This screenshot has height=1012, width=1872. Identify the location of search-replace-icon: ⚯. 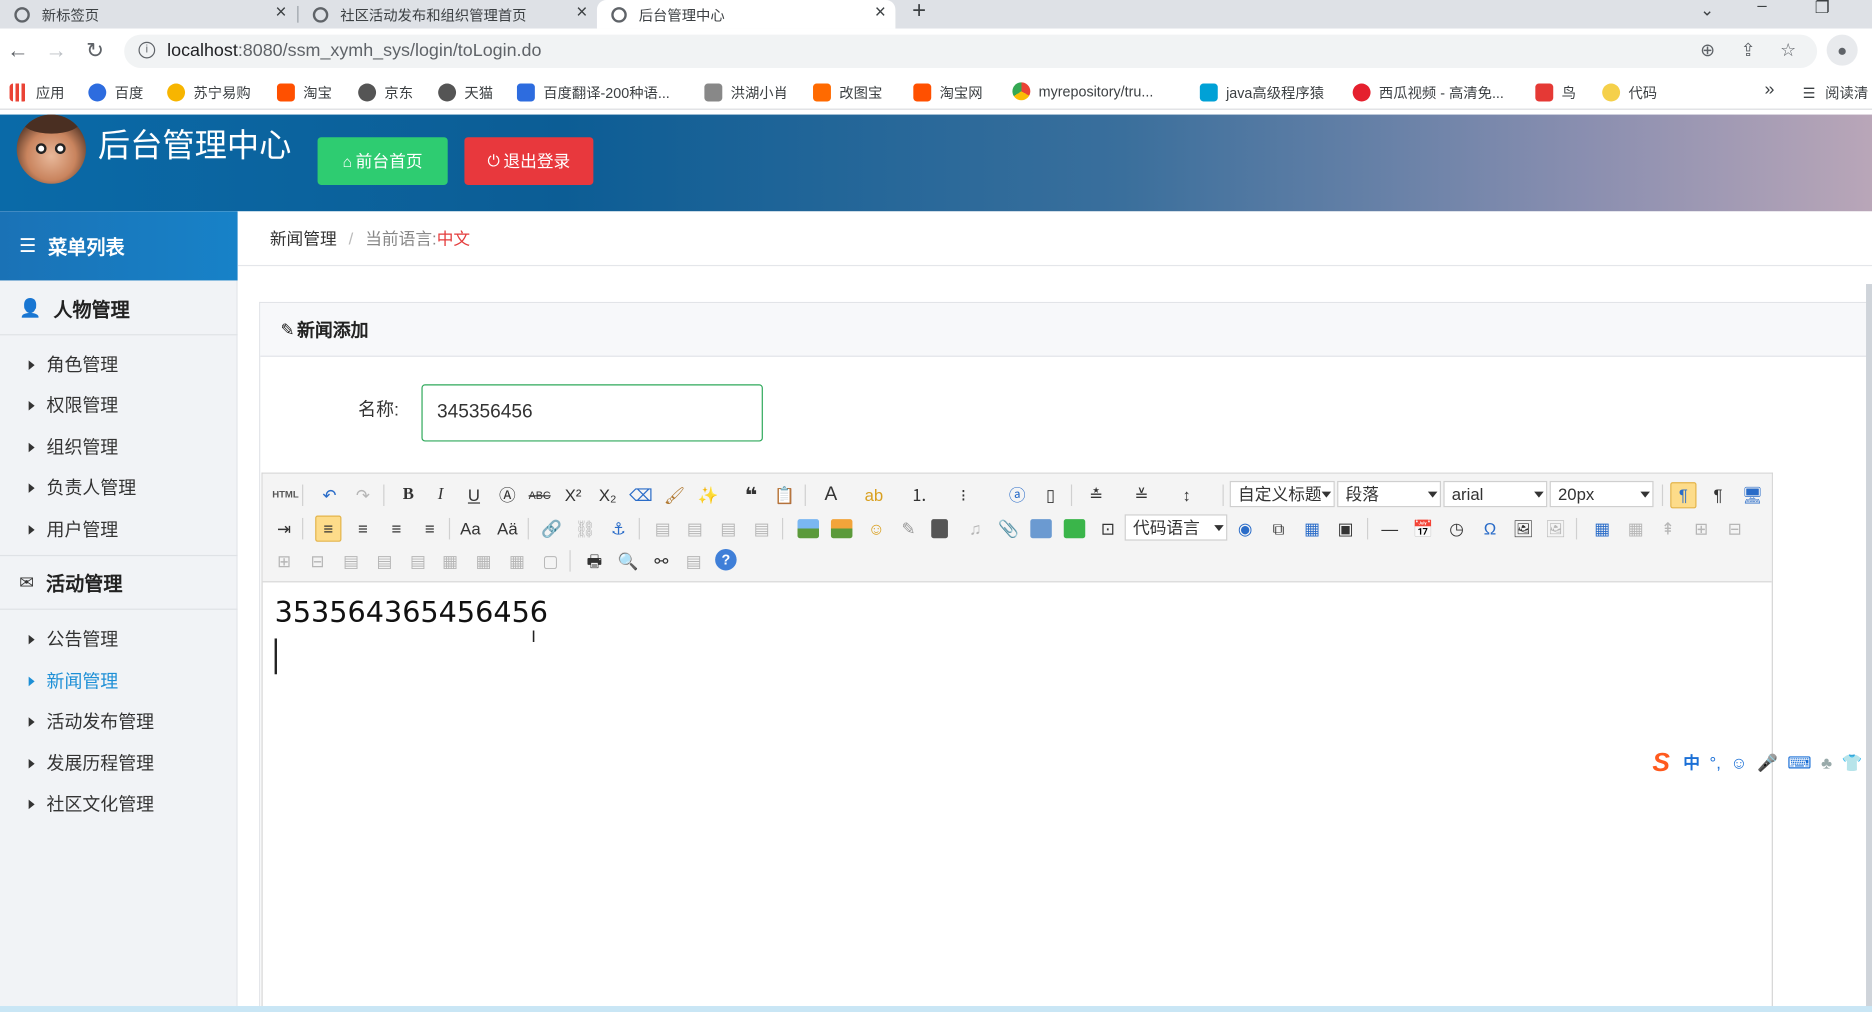
(661, 561).